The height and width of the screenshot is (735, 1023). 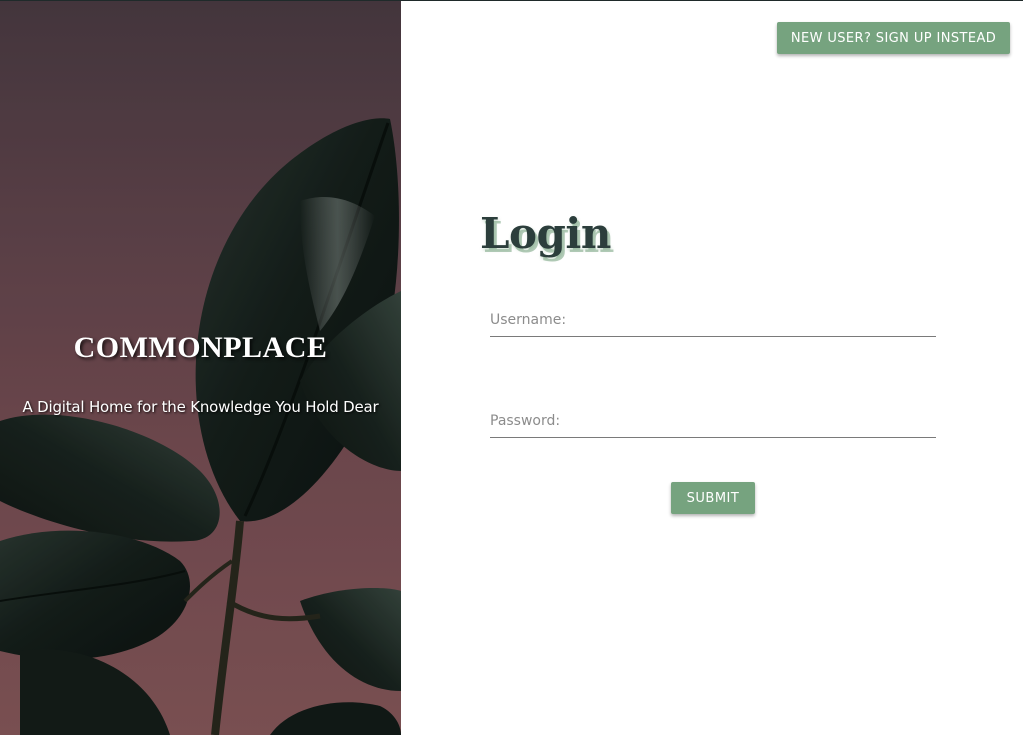 I want to click on username-input, so click(x=713, y=320).